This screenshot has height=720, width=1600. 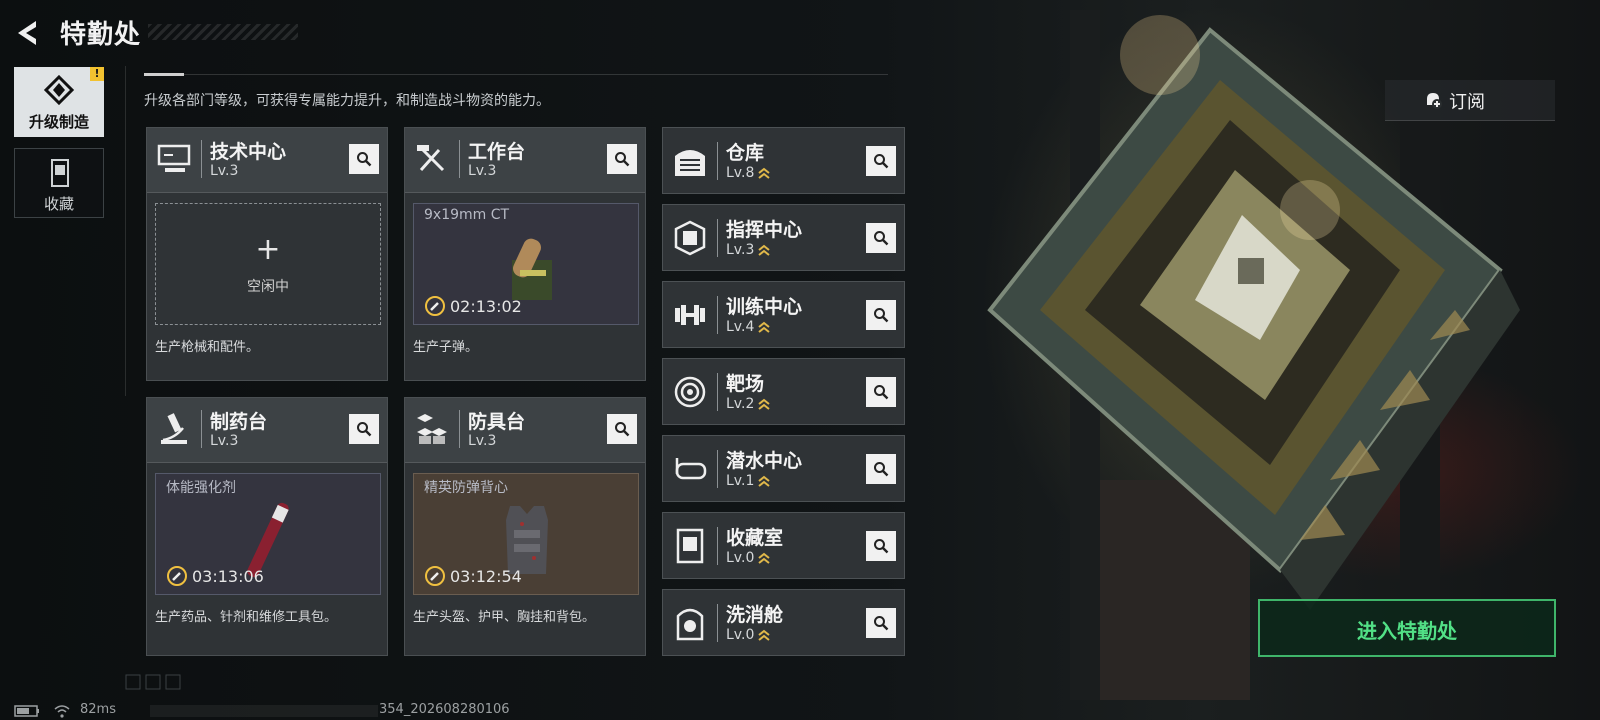 I want to click on department-level: Lv.4, so click(x=740, y=327).